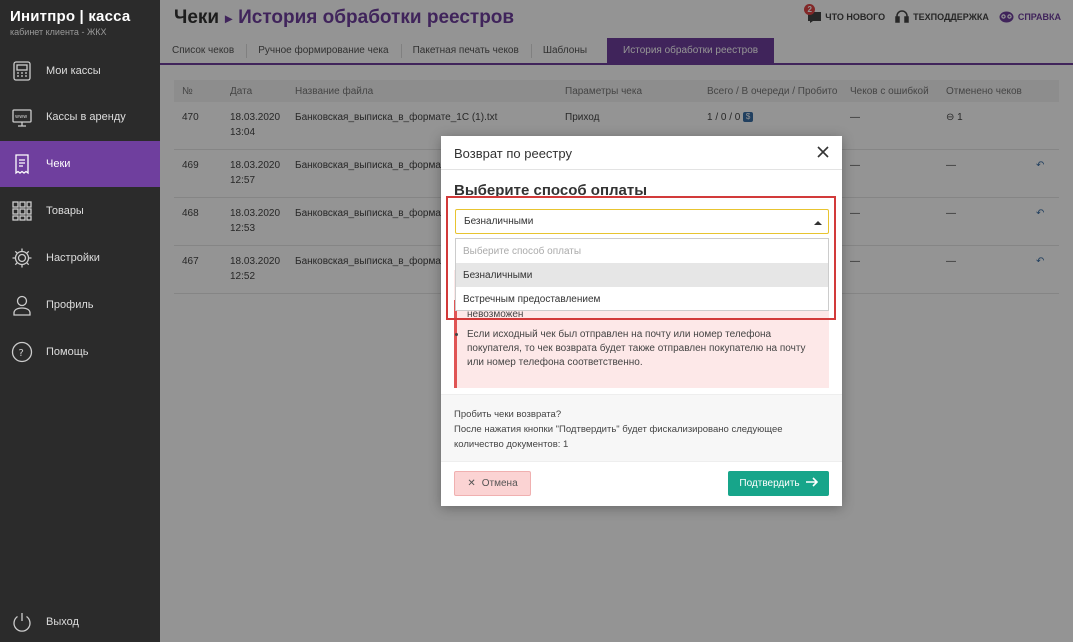 The height and width of the screenshot is (642, 1073). What do you see at coordinates (22, 211) in the screenshot?
I see `grid-icon` at bounding box center [22, 211].